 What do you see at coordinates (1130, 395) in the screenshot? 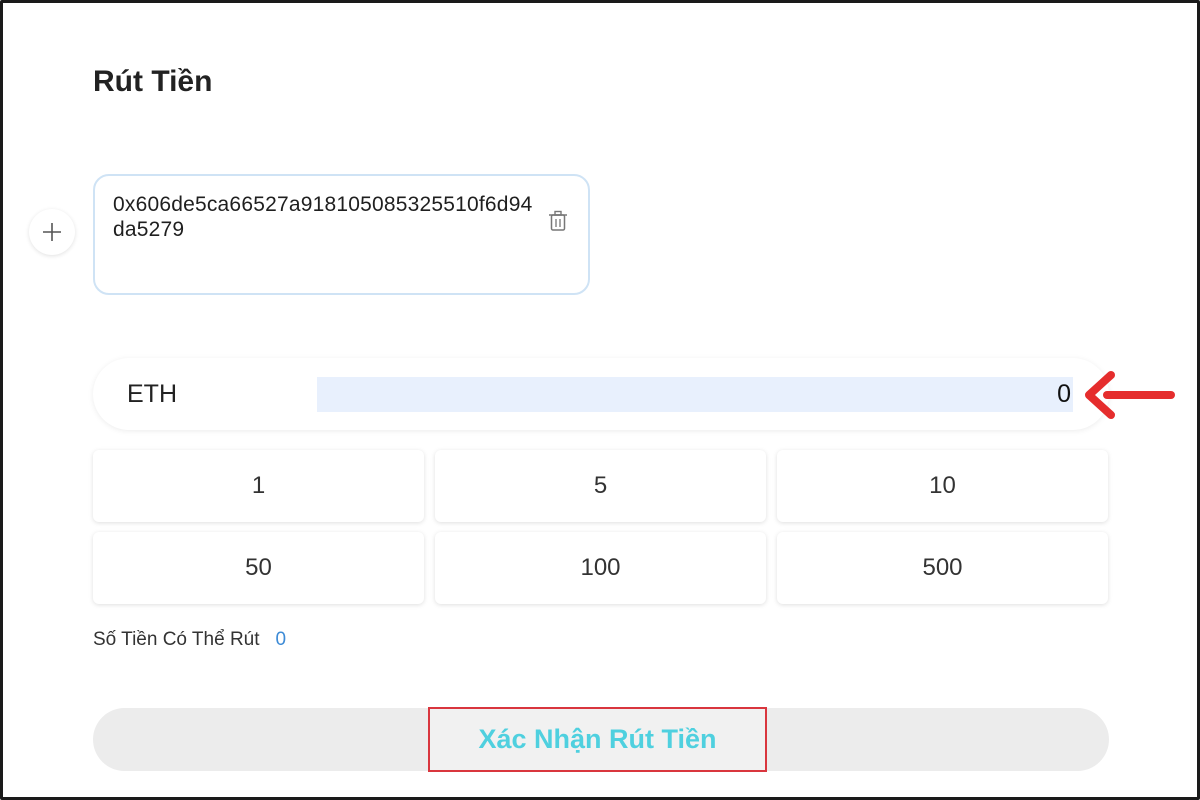
I see `arrow-left-icon` at bounding box center [1130, 395].